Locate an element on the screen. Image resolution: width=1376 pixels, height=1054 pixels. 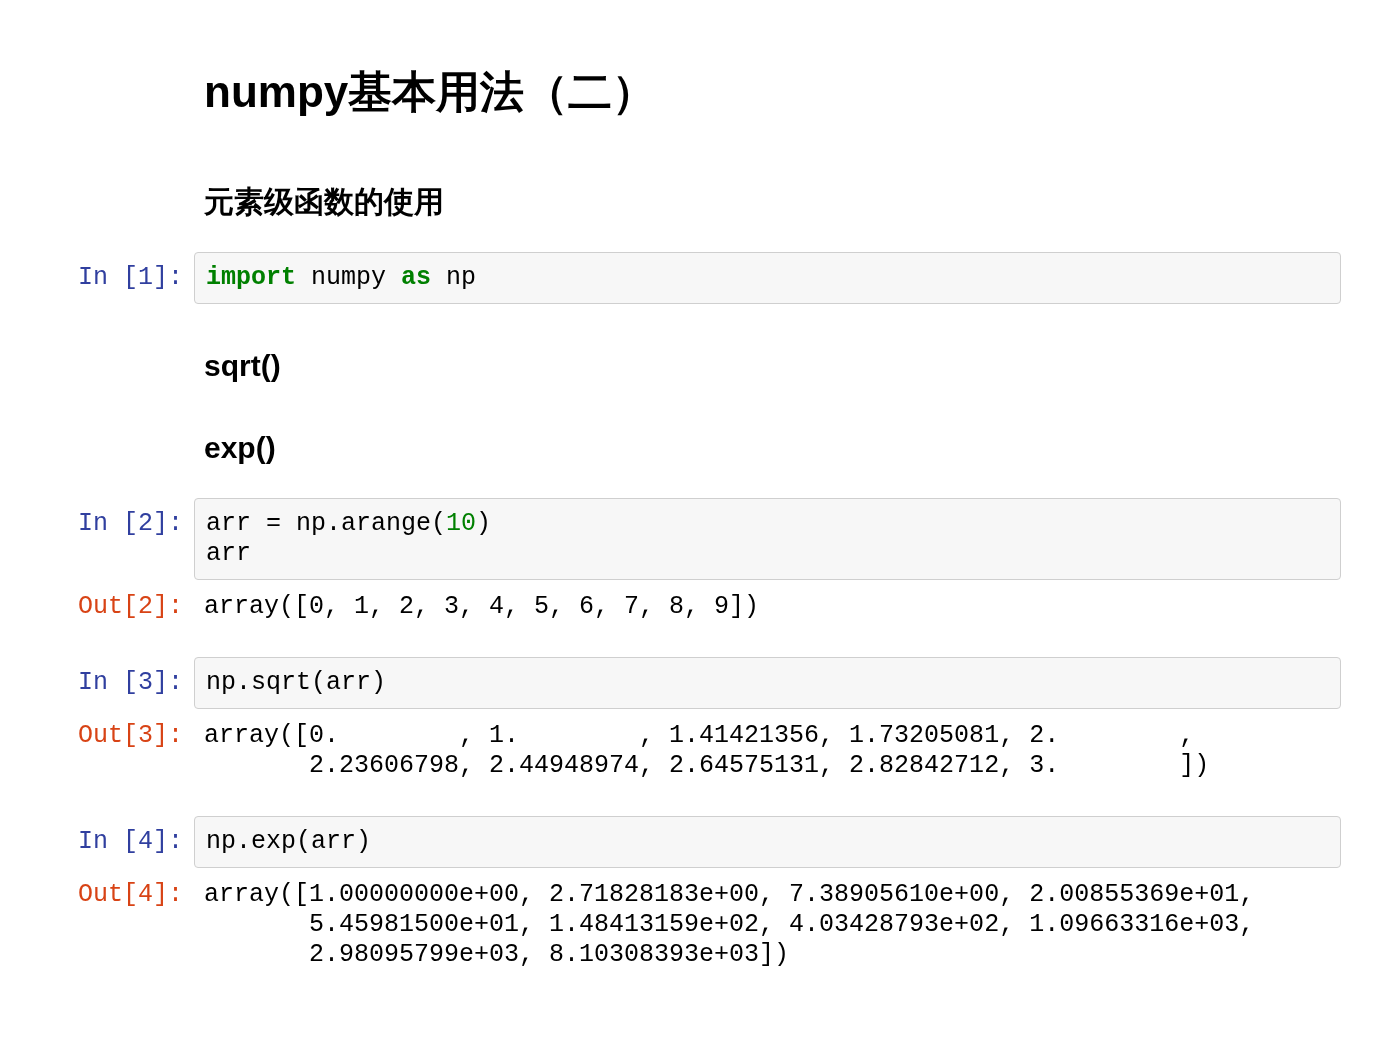
input-prompt: In [3]: is located at coordinates (131, 682).